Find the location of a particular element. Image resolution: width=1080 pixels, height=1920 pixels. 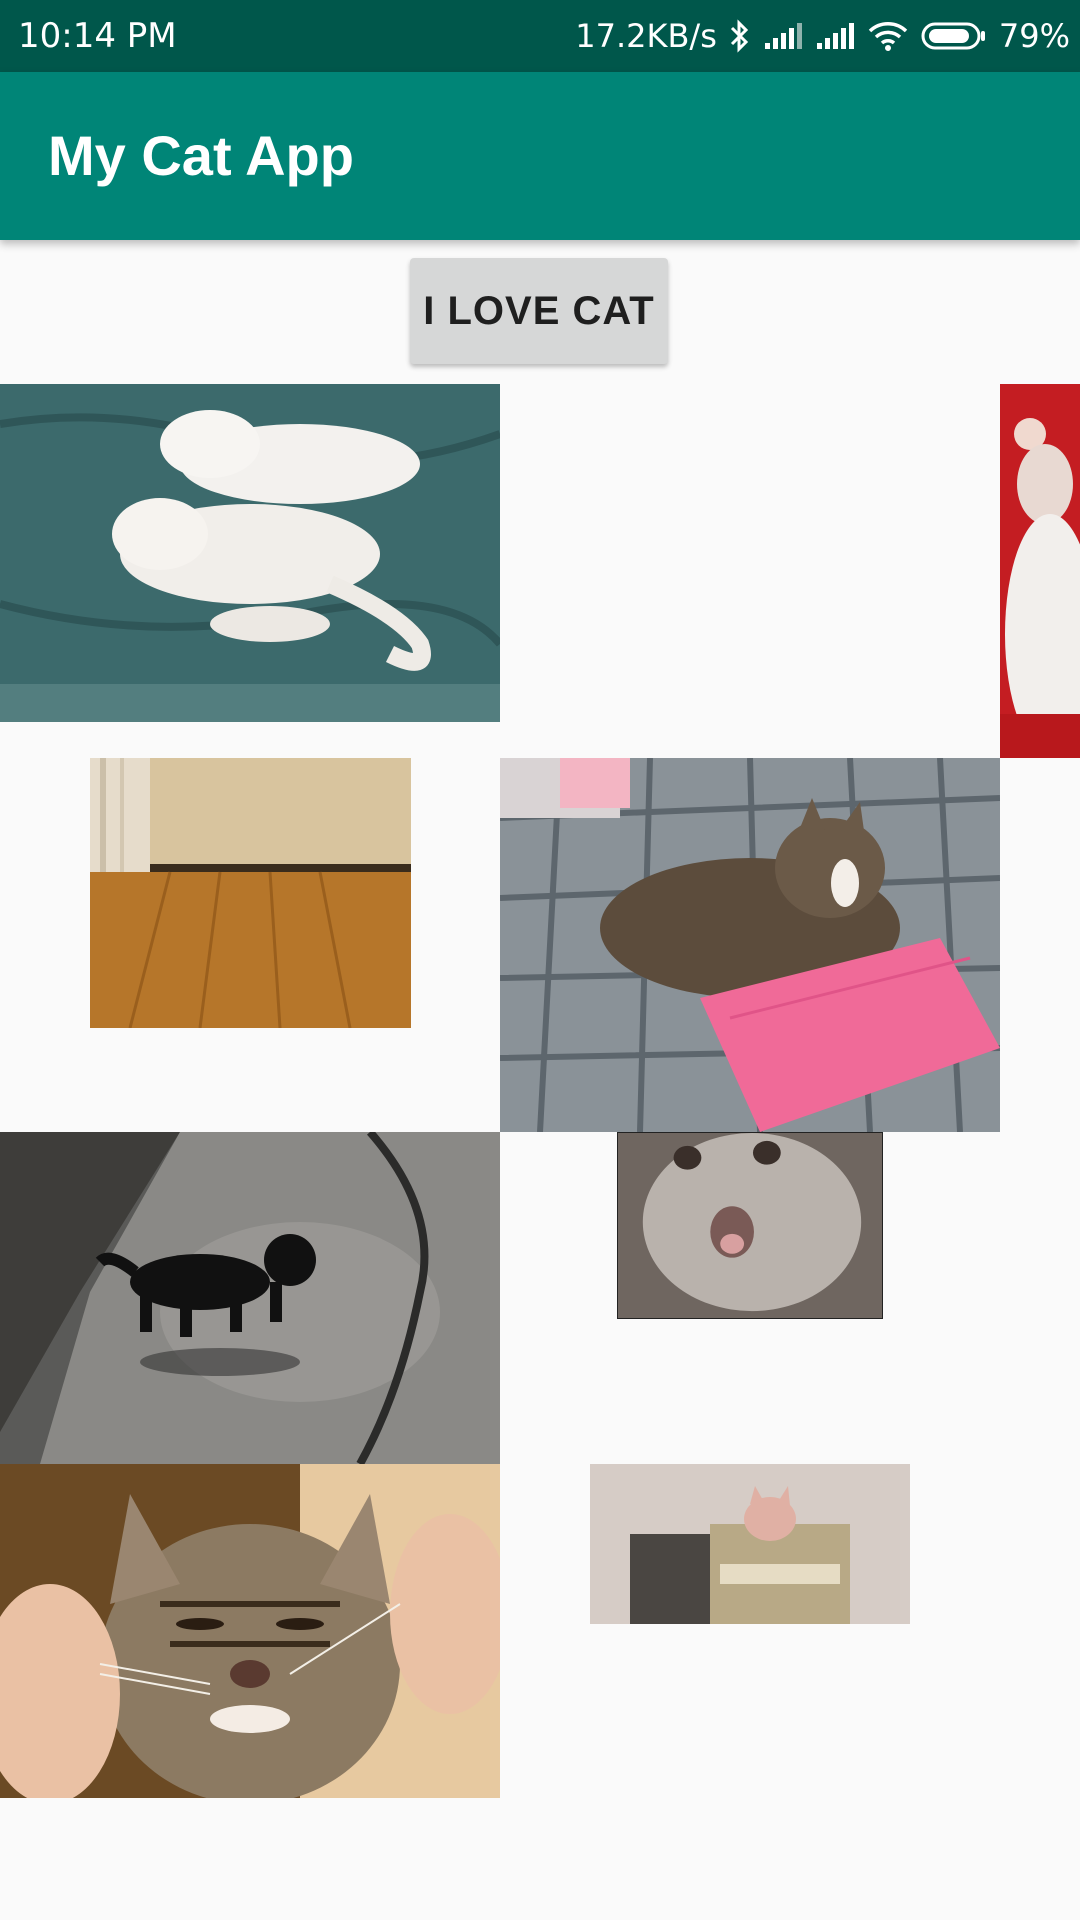

status-bar: 10:14 PM 17.2KB/s 79% is located at coordinates (540, 36).